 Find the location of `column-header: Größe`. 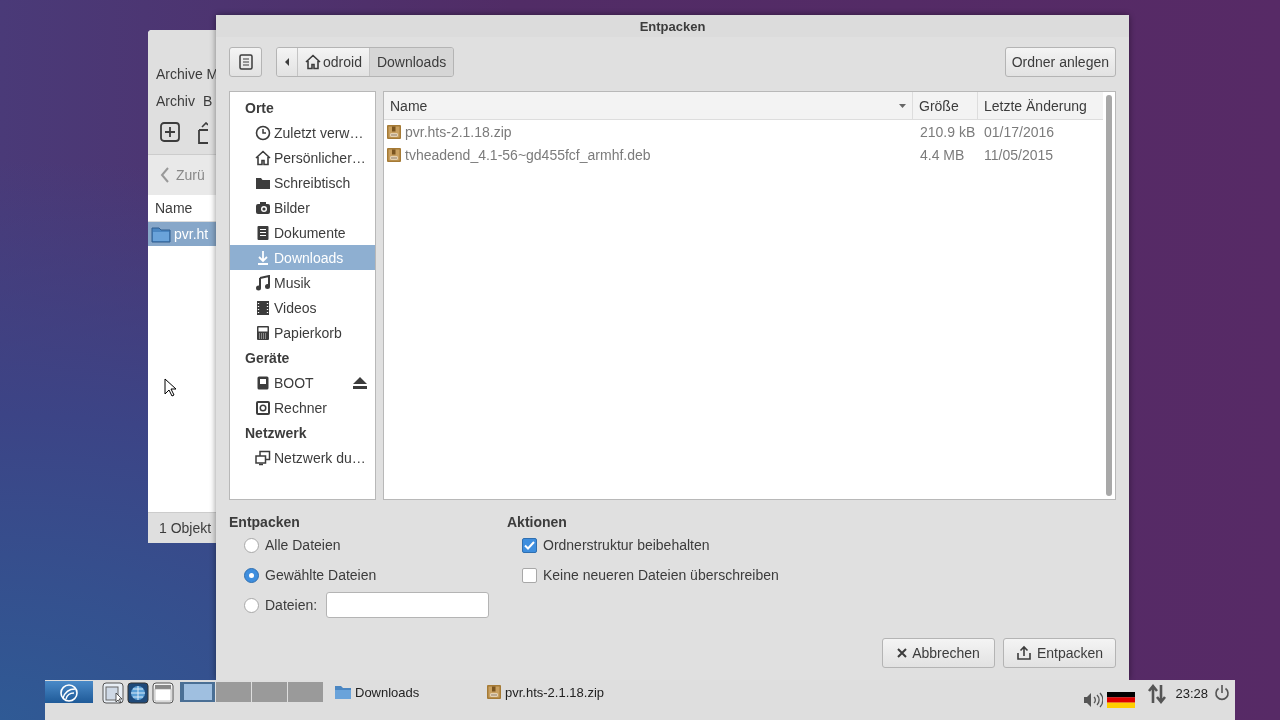

column-header: Größe is located at coordinates (945, 105).